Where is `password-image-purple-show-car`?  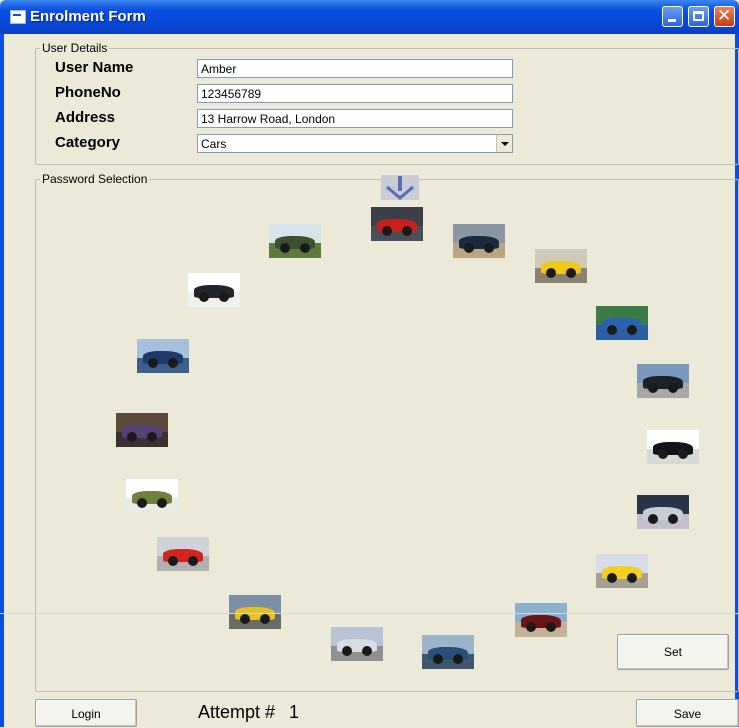
password-image-purple-show-car is located at coordinates (142, 430).